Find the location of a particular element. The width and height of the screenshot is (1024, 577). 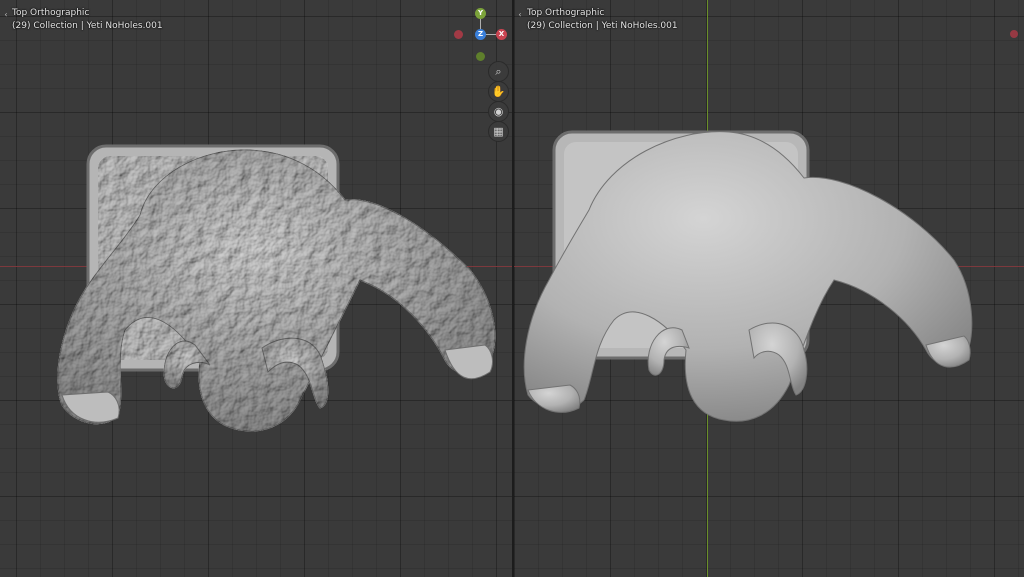

hand-pan-icon: ✋ is located at coordinates (498, 91).